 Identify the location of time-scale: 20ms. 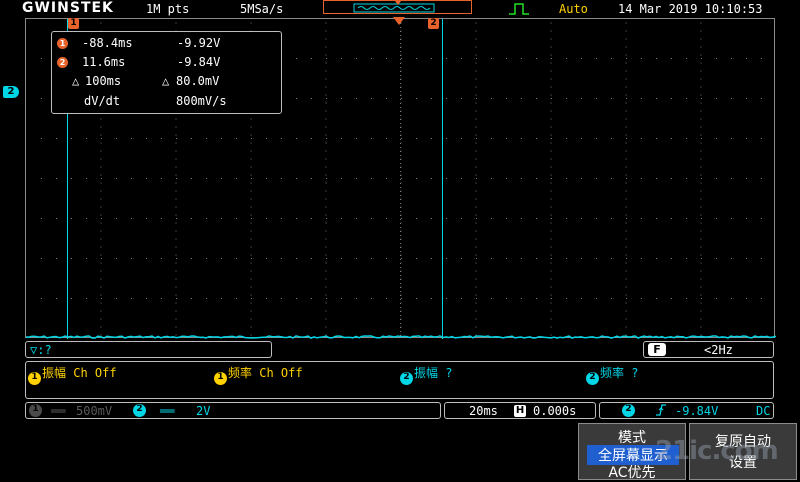
(483, 411).